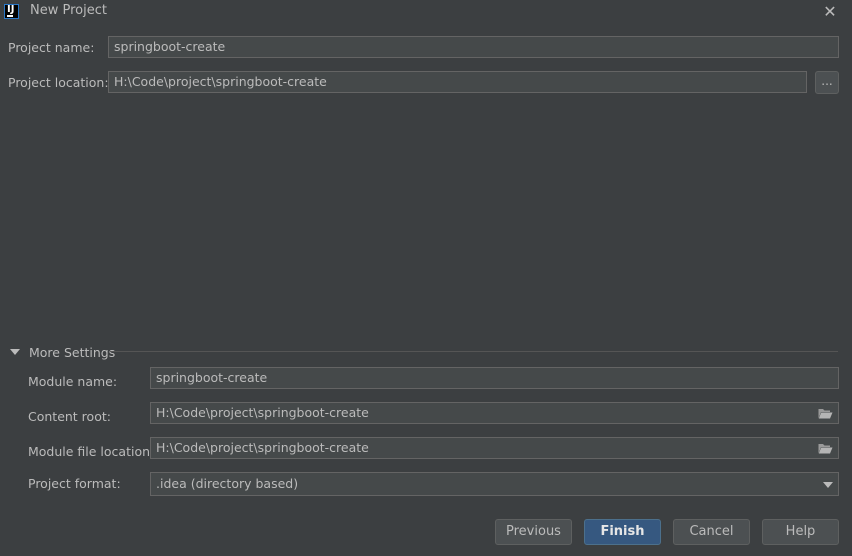 The image size is (852, 556). Describe the element at coordinates (494, 448) in the screenshot. I see `module-file-location-input: H:\Code\project\springboot-create` at that location.